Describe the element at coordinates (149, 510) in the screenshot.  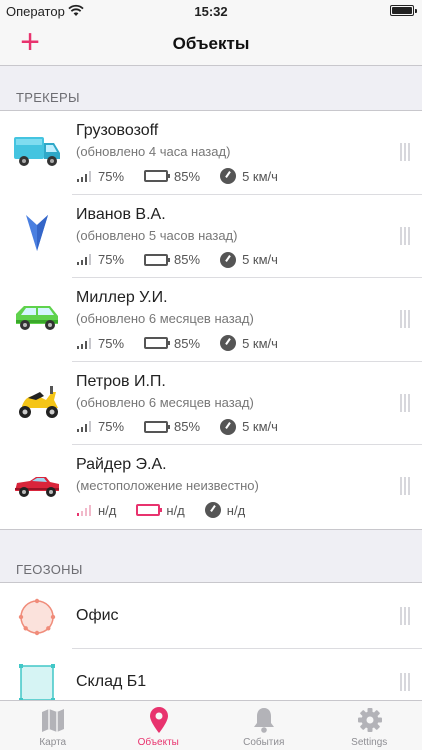
I see `battery-empty-icon` at that location.